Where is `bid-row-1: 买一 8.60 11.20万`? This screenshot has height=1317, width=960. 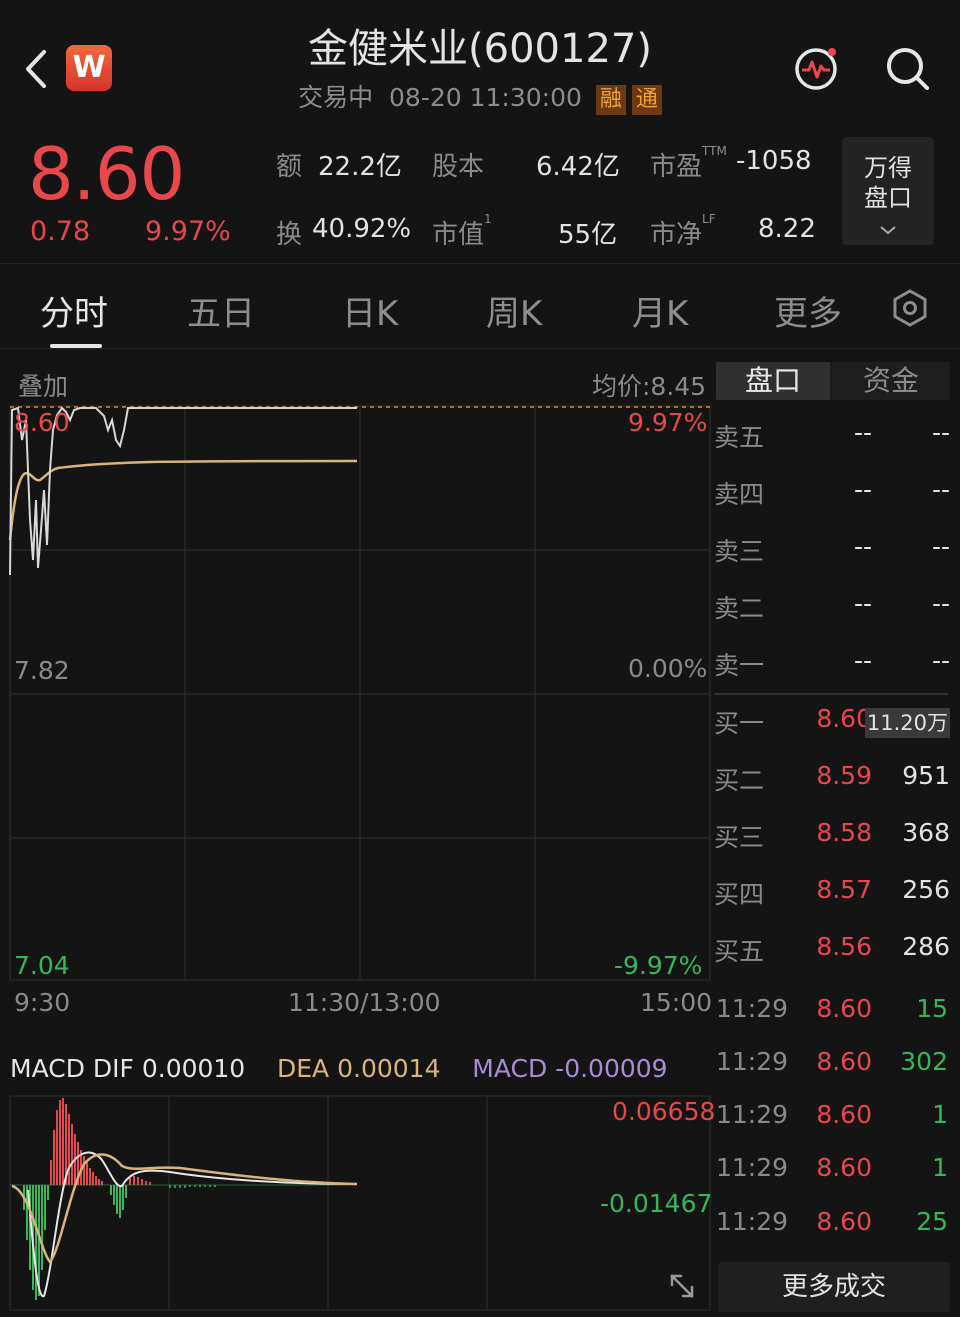 bid-row-1: 买一 8.60 11.20万 is located at coordinates (832, 721).